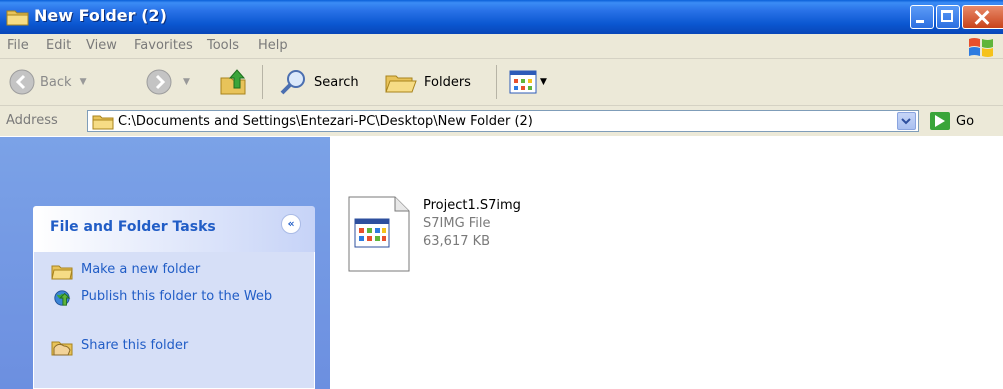 The width and height of the screenshot is (1003, 389). What do you see at coordinates (922, 17) in the screenshot?
I see `minimize-button` at bounding box center [922, 17].